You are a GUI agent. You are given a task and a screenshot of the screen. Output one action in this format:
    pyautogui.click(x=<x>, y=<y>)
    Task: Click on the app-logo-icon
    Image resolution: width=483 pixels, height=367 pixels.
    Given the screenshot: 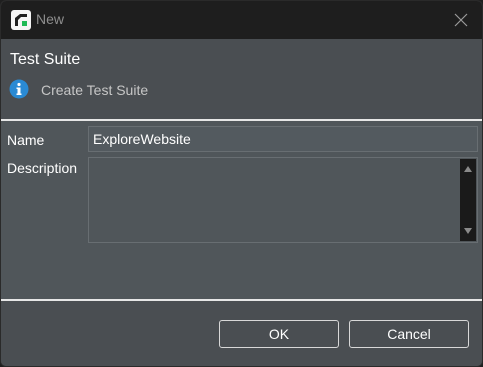 What is the action you would take?
    pyautogui.click(x=21, y=20)
    